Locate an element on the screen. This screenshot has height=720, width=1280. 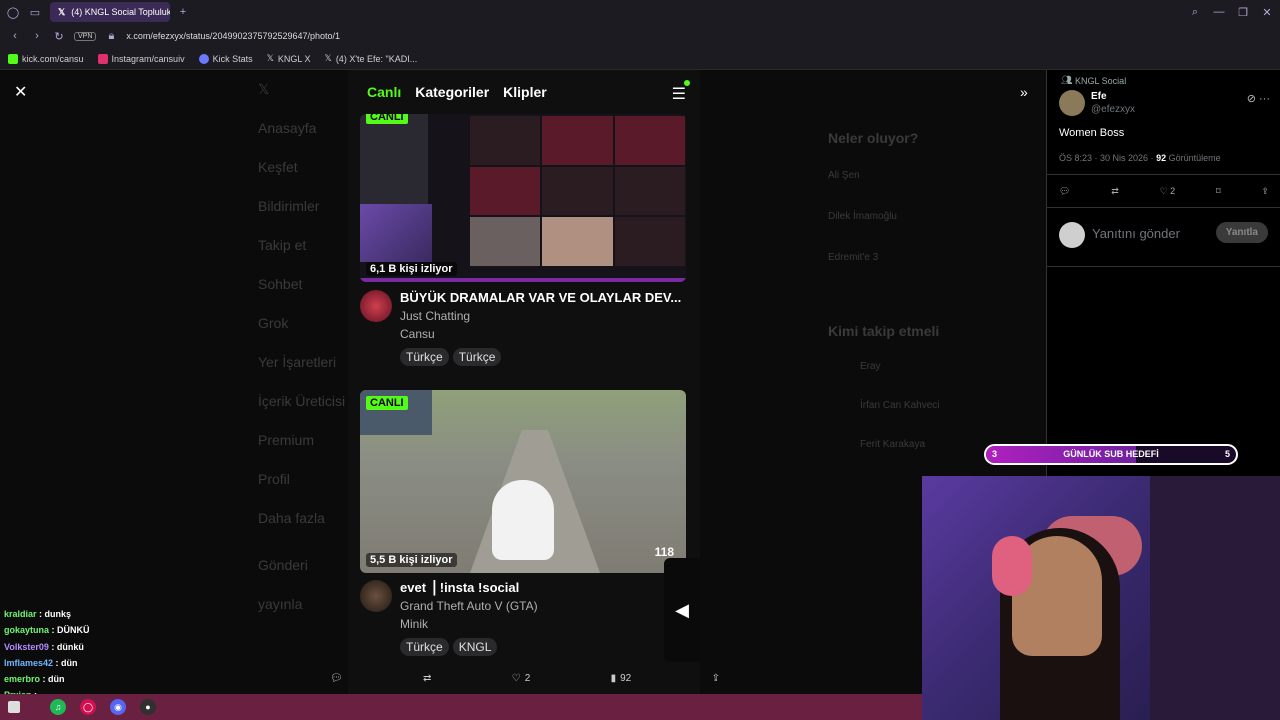
spotify-icon: ♫ is located at coordinates (58, 707).